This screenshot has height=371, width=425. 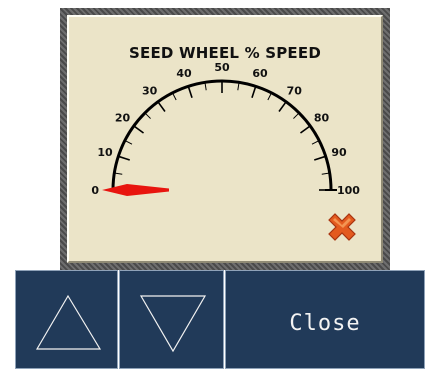 What do you see at coordinates (123, 118) in the screenshot?
I see `tick-label: 20` at bounding box center [123, 118].